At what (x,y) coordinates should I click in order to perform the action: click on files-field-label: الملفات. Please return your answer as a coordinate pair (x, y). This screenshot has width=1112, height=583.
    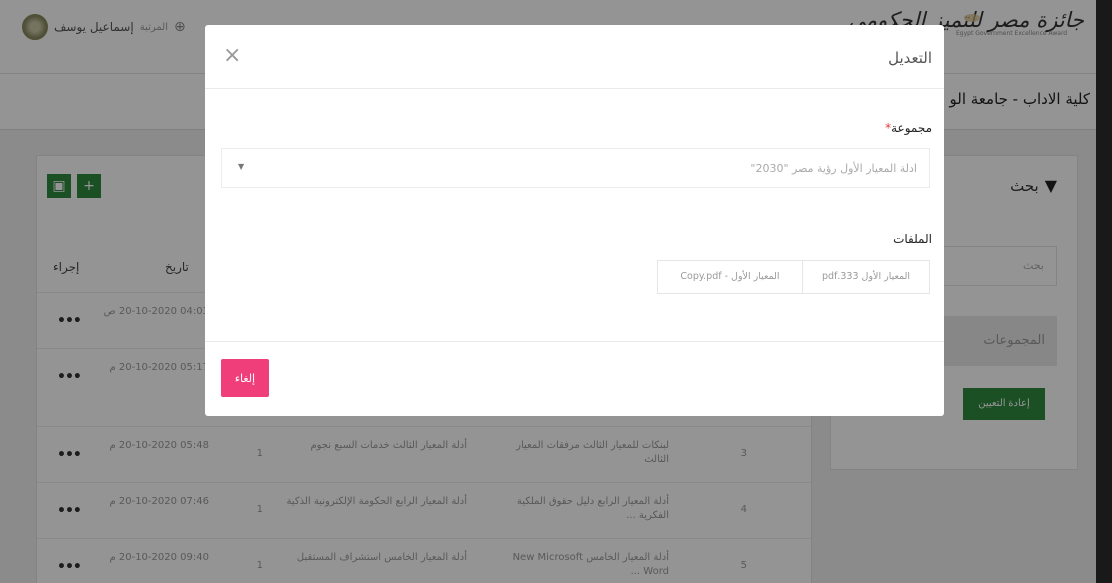
    Looking at the image, I should click on (912, 239).